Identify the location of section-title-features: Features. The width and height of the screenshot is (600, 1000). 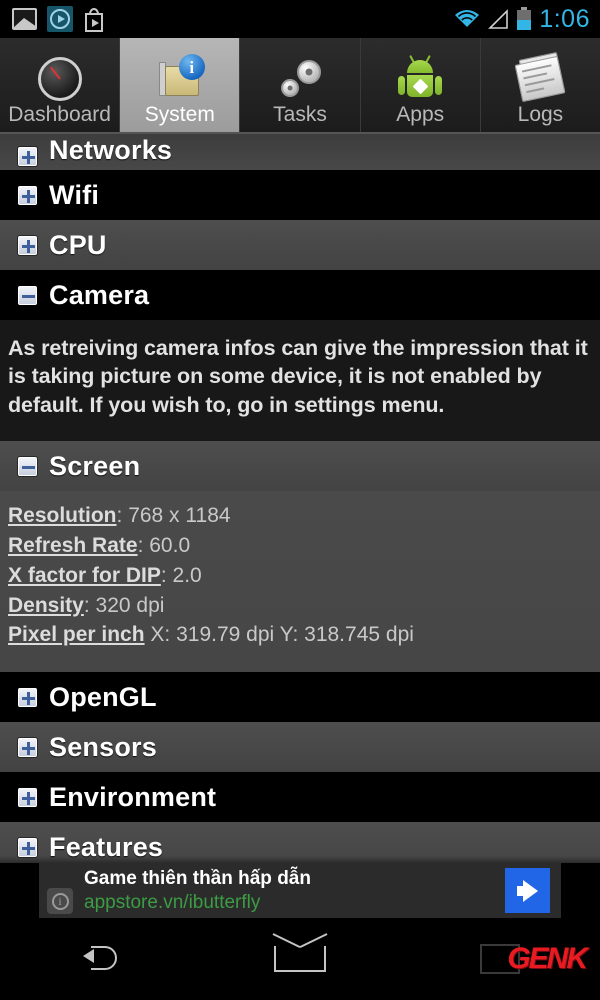
(106, 846).